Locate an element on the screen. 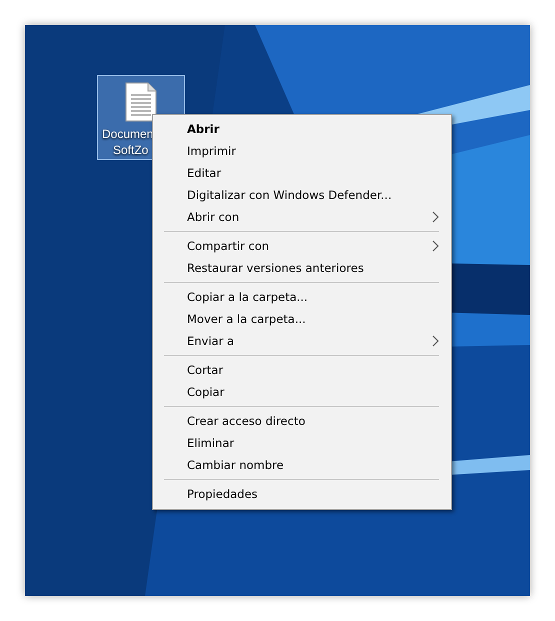  menu-item: Eliminar is located at coordinates (302, 443).